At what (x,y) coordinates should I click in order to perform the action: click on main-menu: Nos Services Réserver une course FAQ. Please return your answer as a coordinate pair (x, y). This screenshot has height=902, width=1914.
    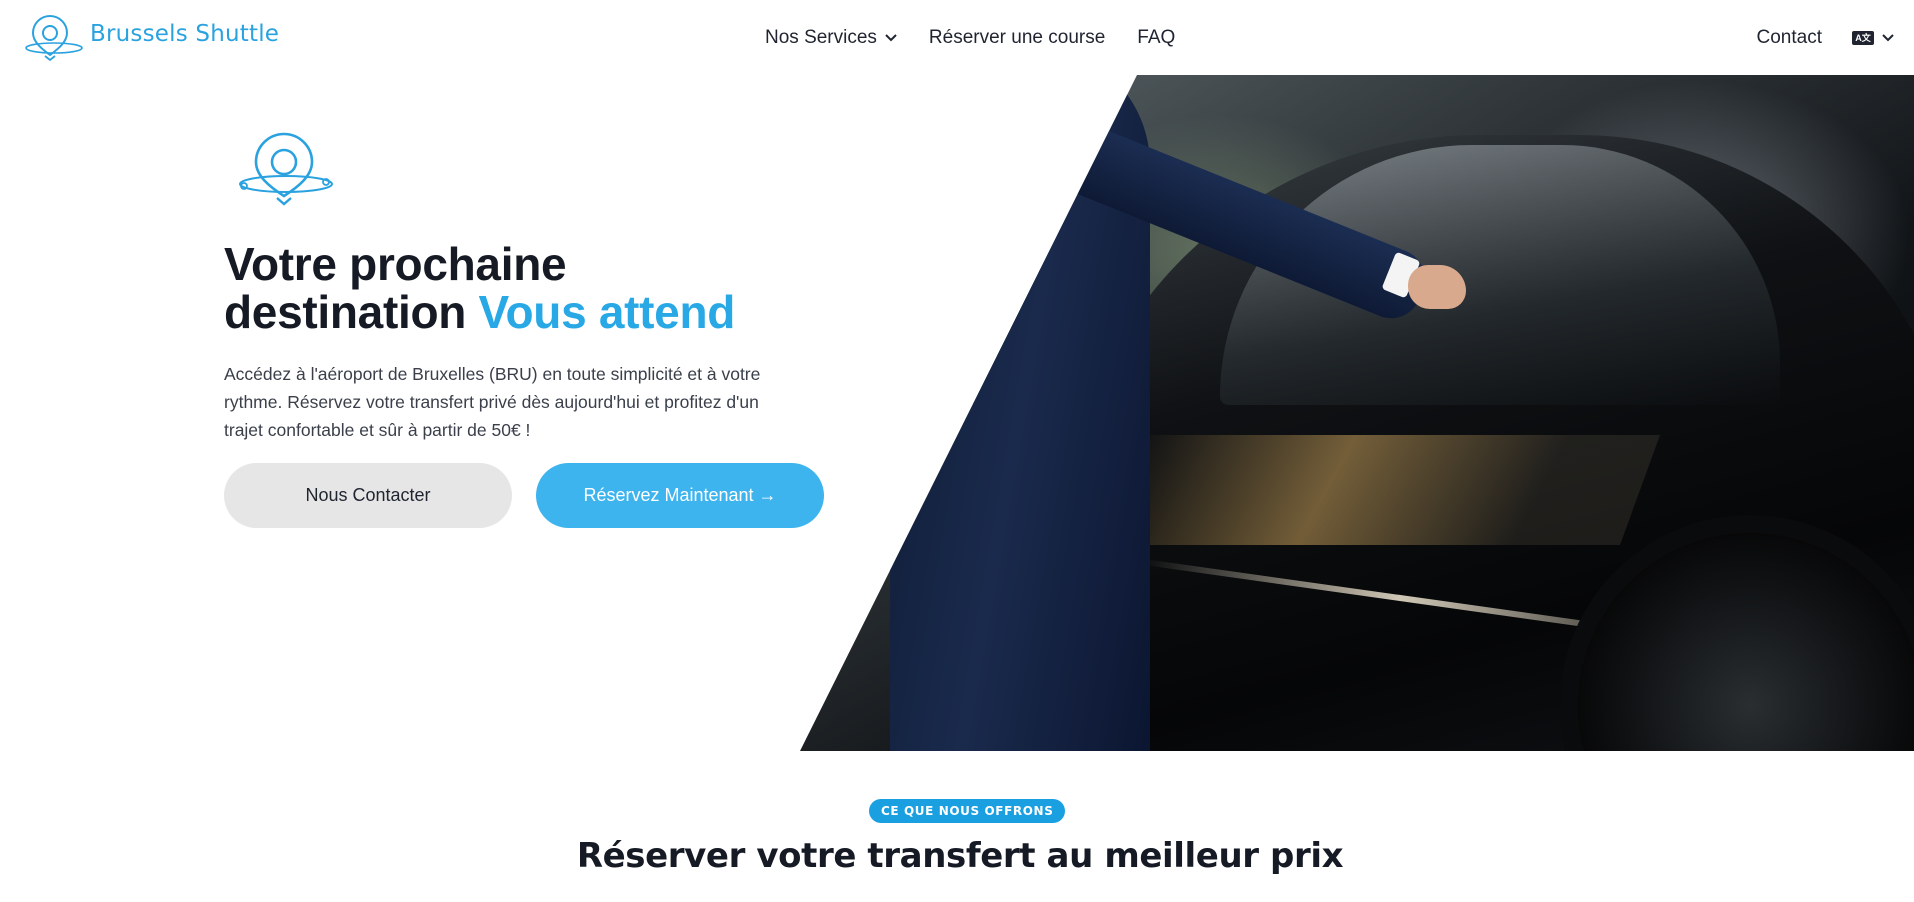
    Looking at the image, I should click on (970, 37).